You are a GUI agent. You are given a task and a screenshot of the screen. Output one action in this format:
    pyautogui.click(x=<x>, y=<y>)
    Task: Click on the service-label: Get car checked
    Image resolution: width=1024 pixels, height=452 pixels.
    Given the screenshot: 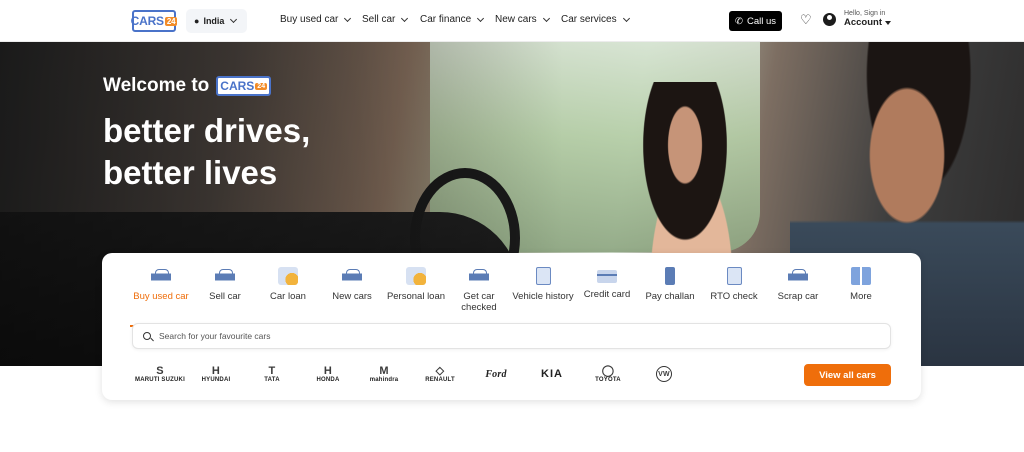 What is the action you would take?
    pyautogui.click(x=479, y=302)
    